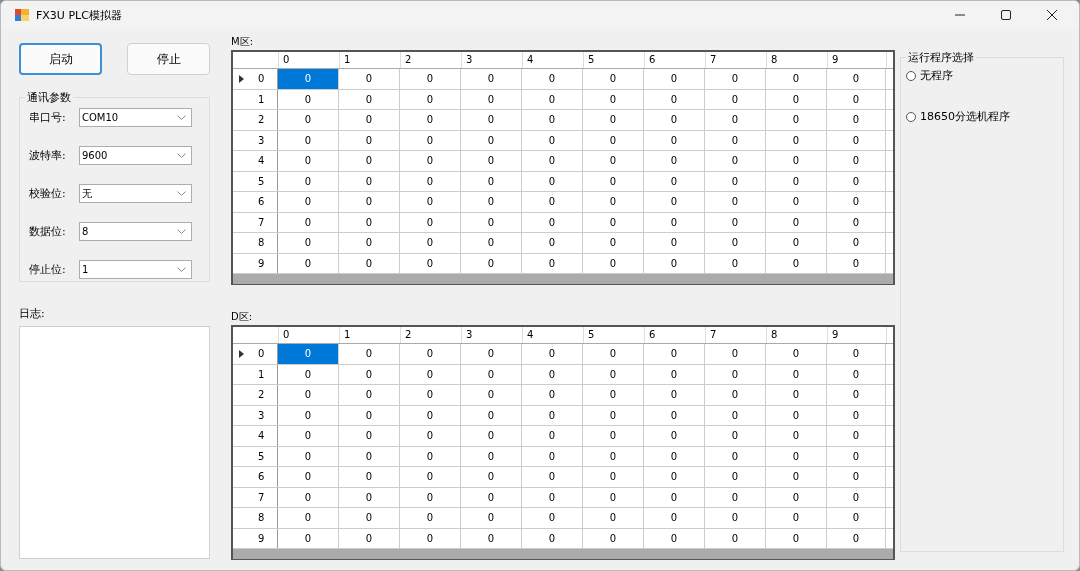 The width and height of the screenshot is (1080, 571). What do you see at coordinates (492, 335) in the screenshot?
I see `column-header: 3` at bounding box center [492, 335].